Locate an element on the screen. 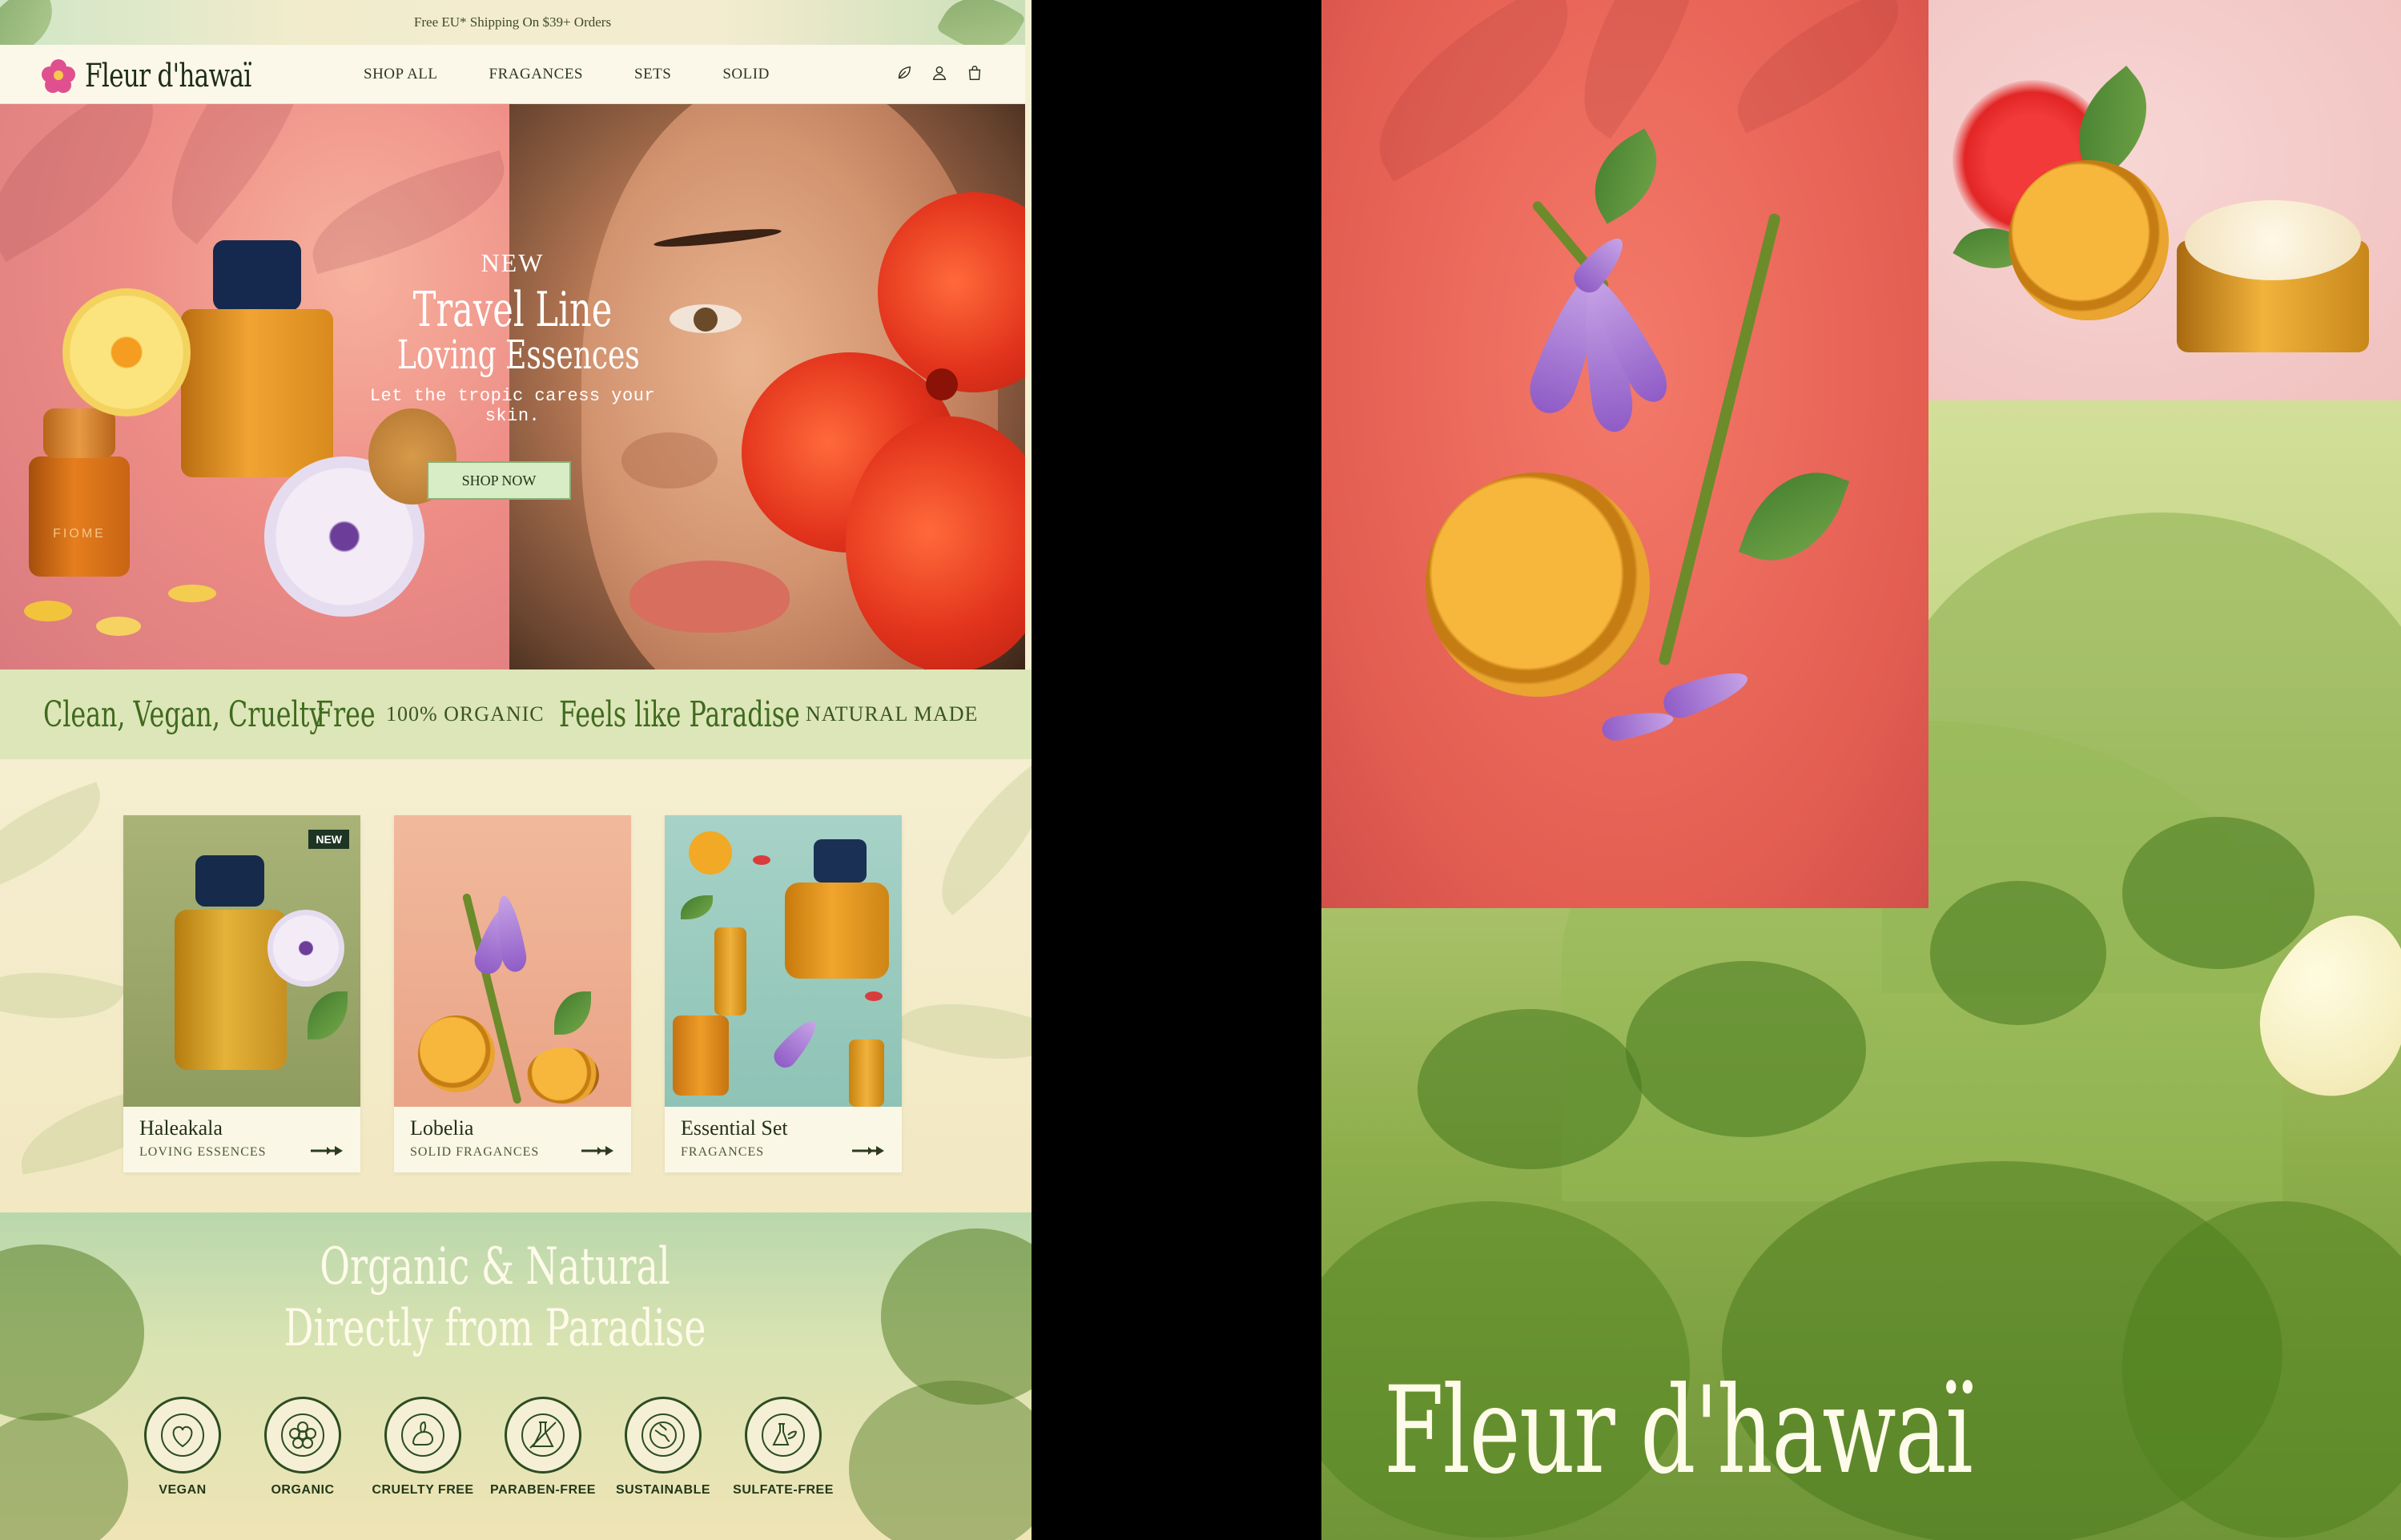 The height and width of the screenshot is (1540, 2401). badge-vegan: VEGAN is located at coordinates (183, 1447).